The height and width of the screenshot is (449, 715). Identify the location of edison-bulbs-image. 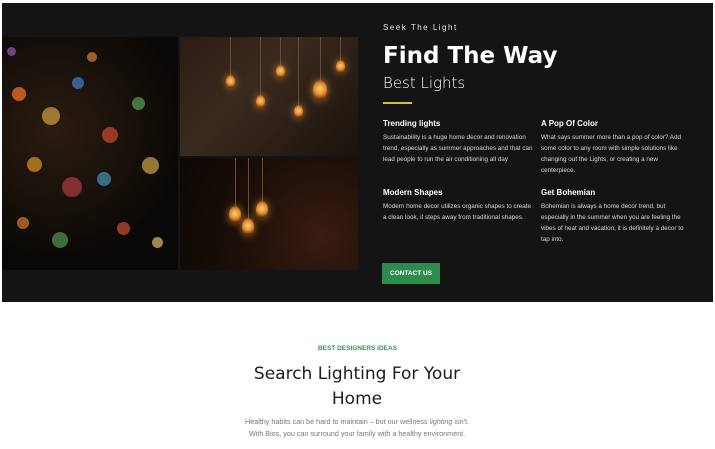
(269, 214).